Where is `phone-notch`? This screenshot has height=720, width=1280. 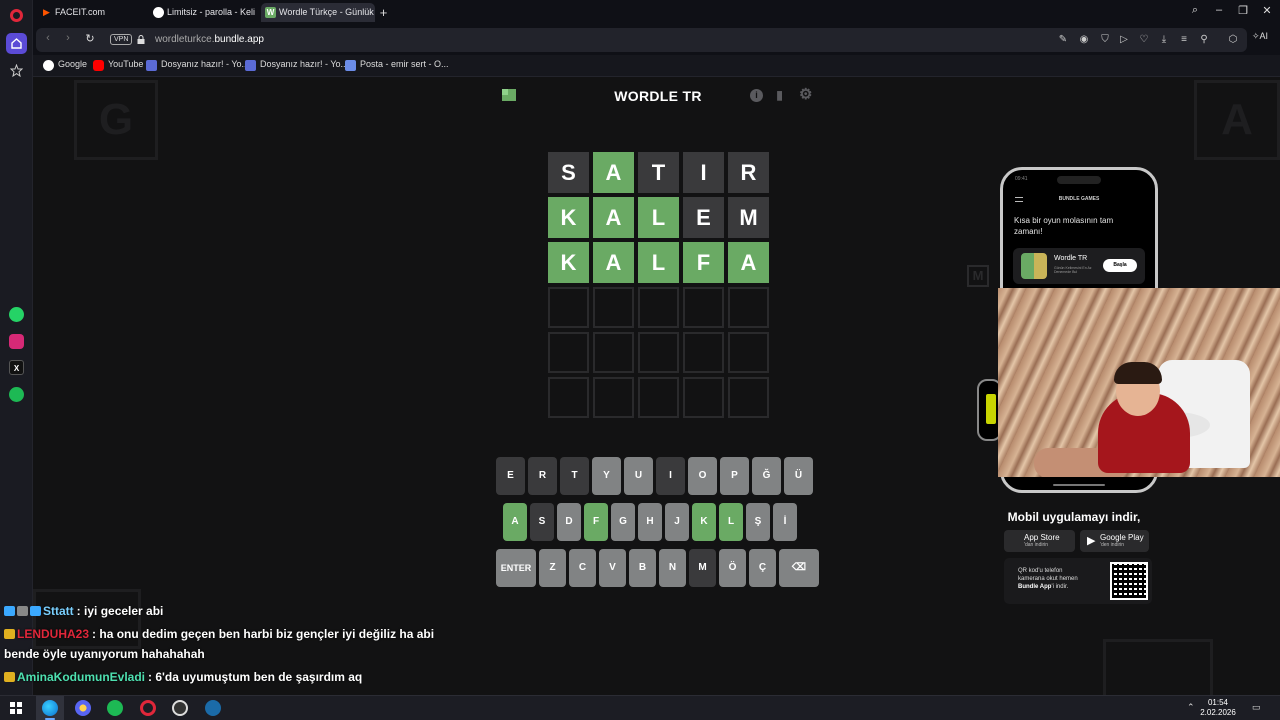
phone-notch is located at coordinates (1079, 180).